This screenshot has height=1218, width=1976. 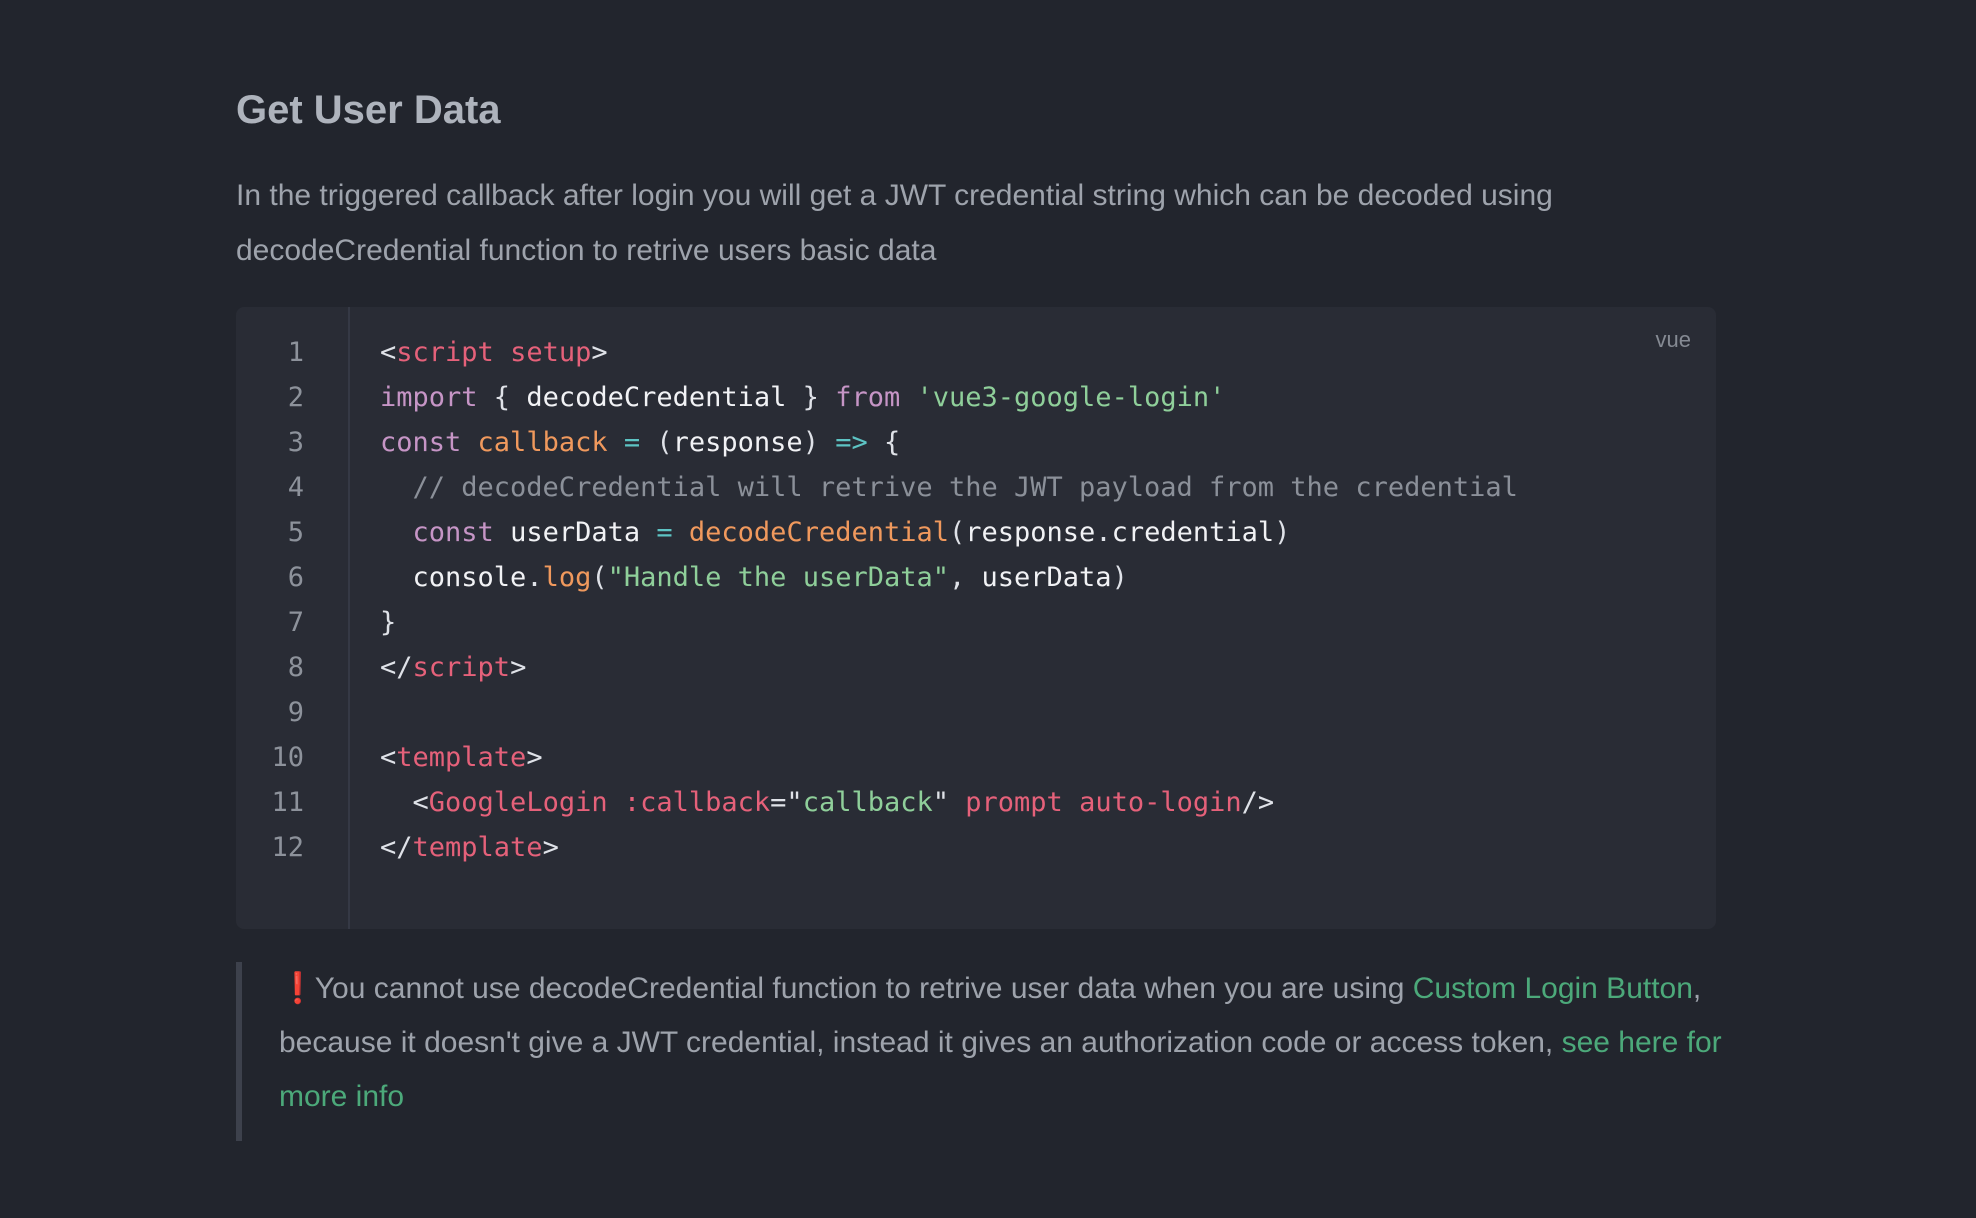 What do you see at coordinates (295, 667) in the screenshot?
I see `line-number: 8` at bounding box center [295, 667].